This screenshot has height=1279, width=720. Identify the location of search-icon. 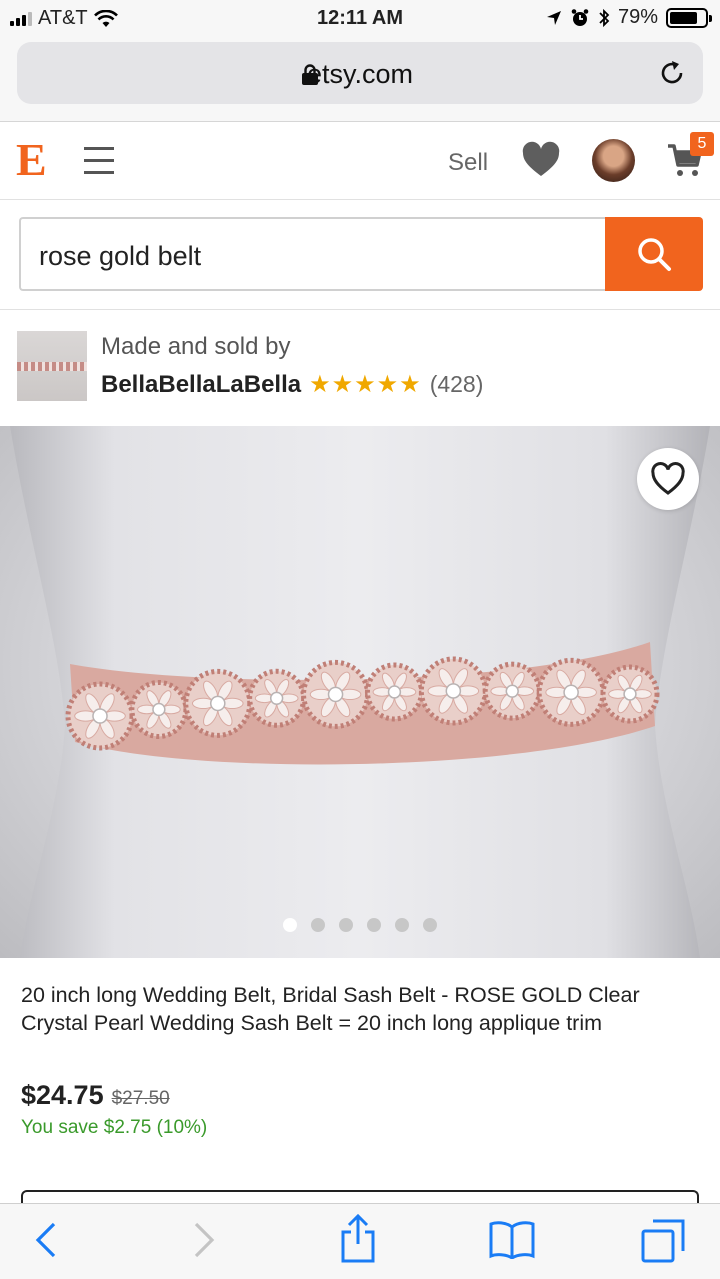
(654, 254).